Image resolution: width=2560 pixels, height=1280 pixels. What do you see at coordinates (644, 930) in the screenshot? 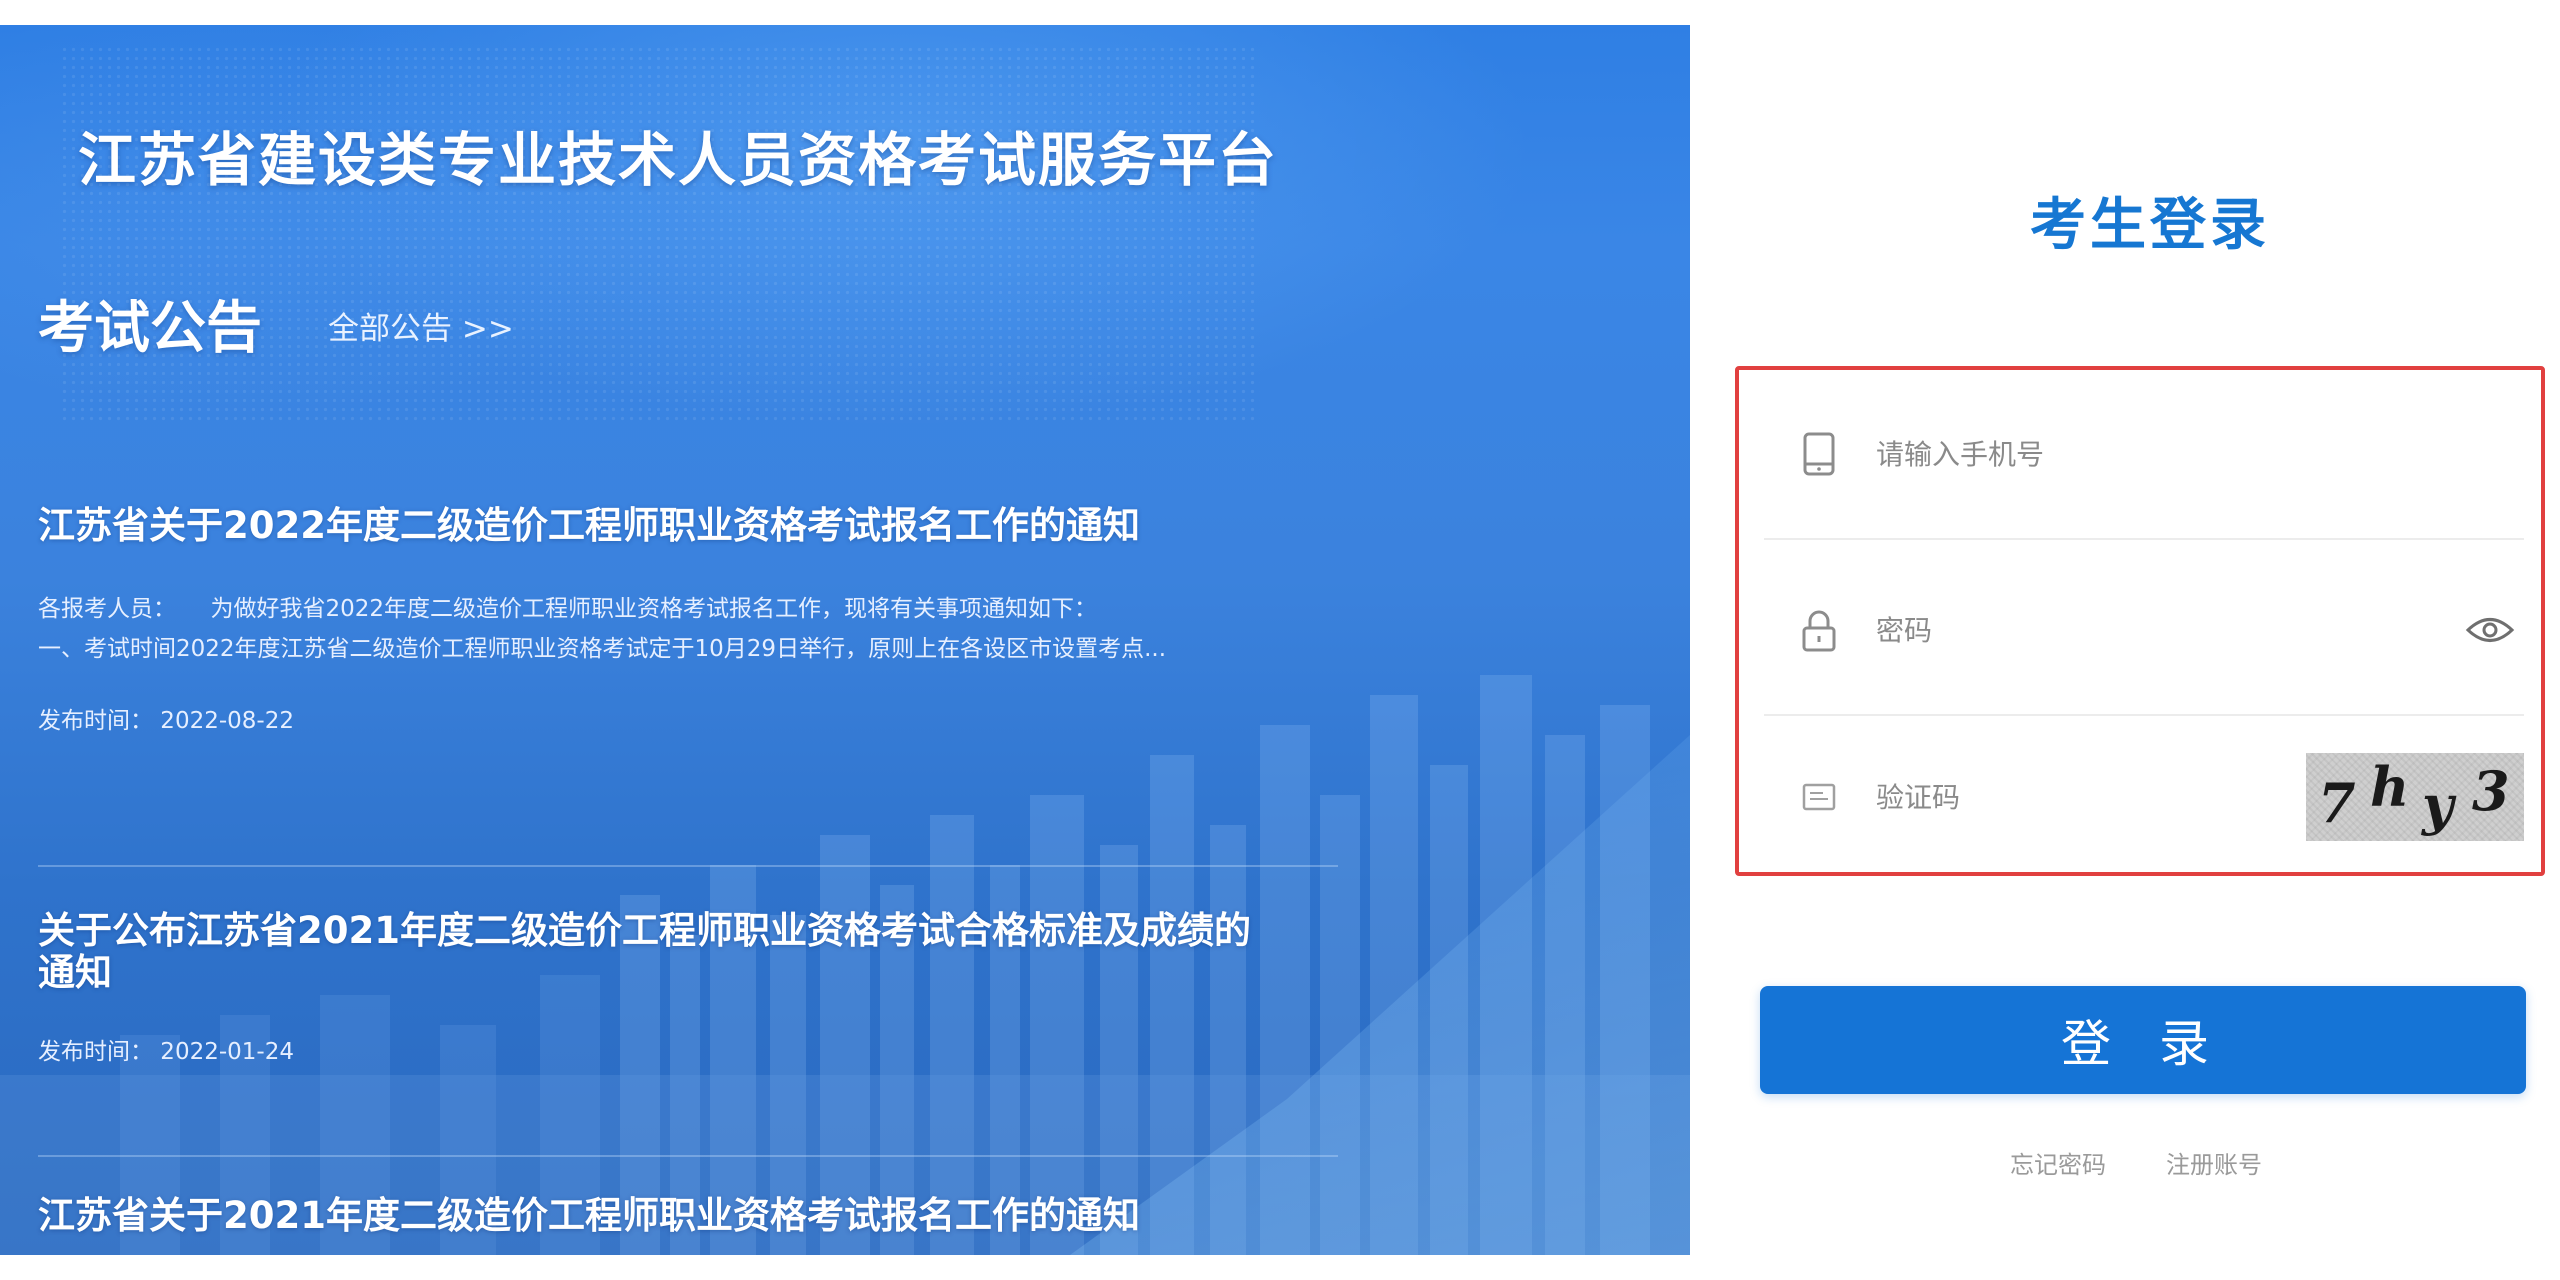
I see `news-title-line: 关于公布江苏省2021年度二级造价工程师职业资格考试合格标准及成绩的` at bounding box center [644, 930].